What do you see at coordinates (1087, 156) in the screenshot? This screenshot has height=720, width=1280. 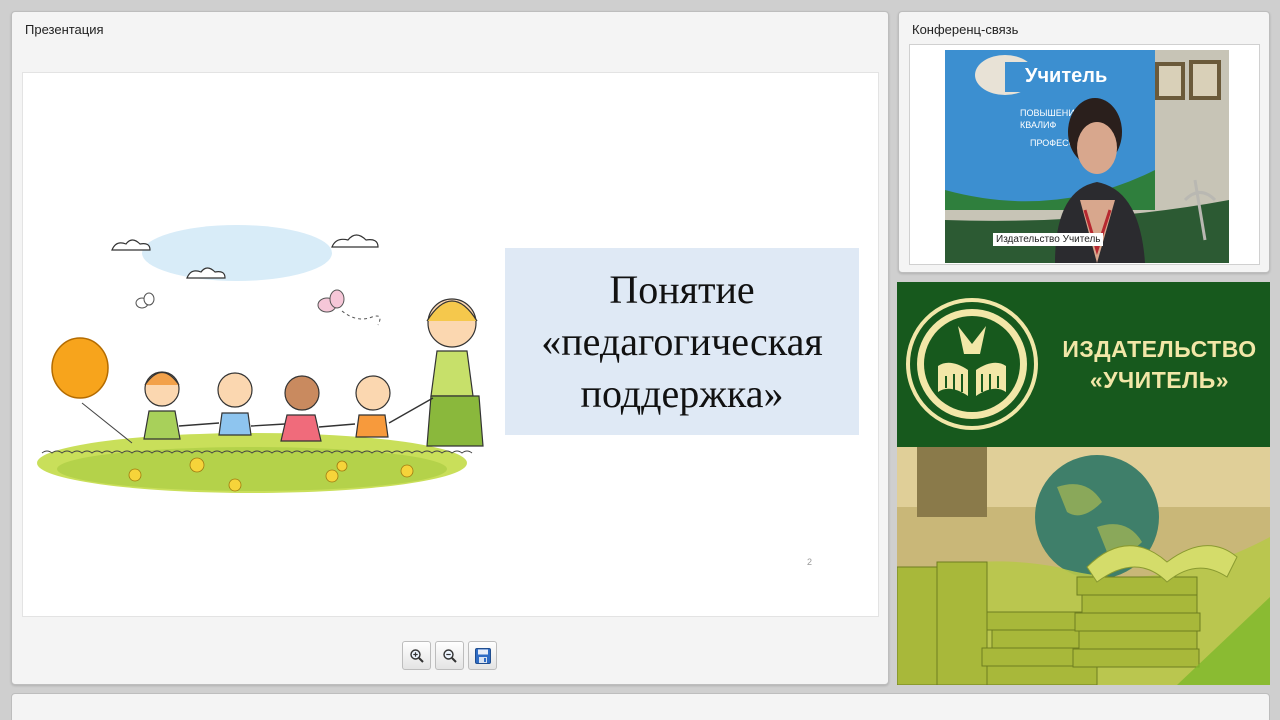 I see `video-feed: Учитель ПОВЫШЕНИЕ КВАЛИФ ПРОФЕСС` at bounding box center [1087, 156].